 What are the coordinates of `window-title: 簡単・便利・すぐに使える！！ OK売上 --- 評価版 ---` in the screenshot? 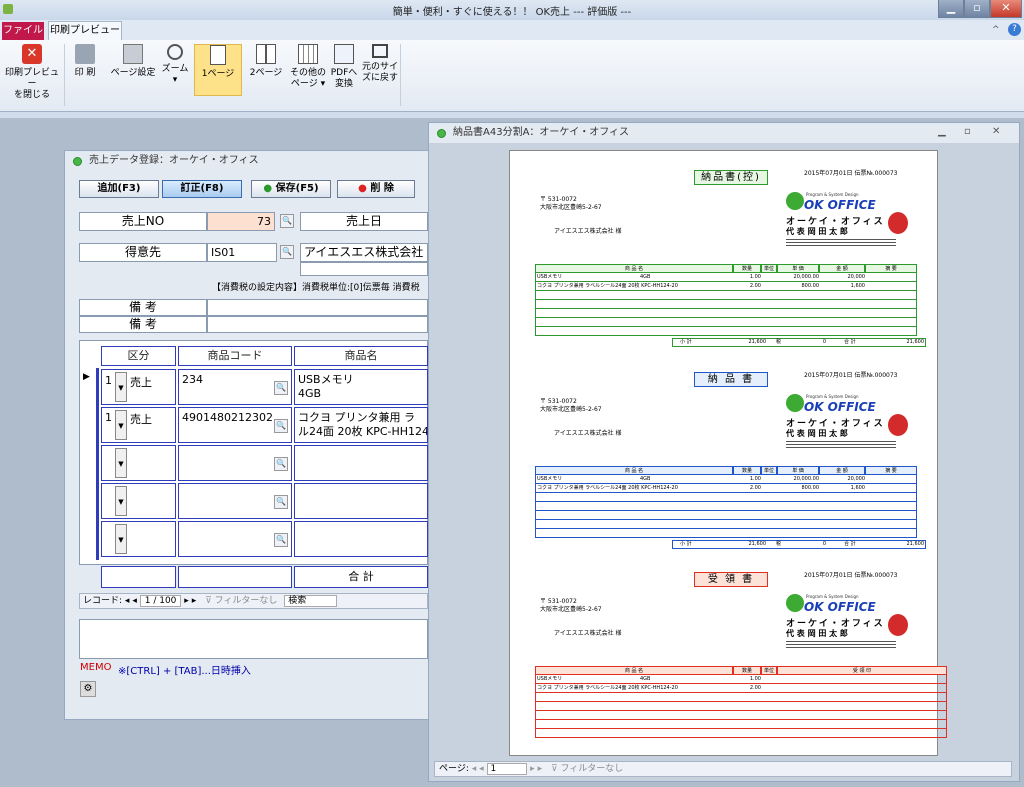 It's located at (512, 12).